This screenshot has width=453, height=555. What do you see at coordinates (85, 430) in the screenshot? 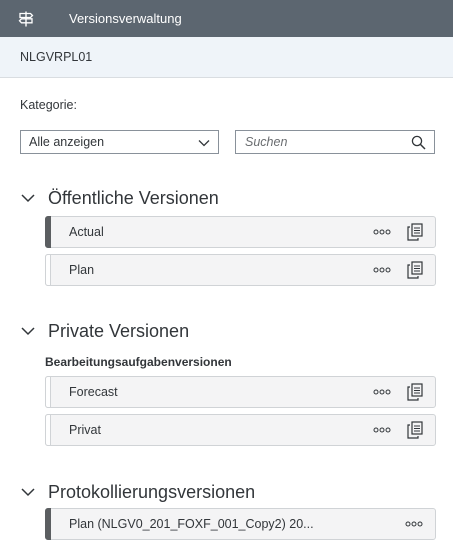
I see `version-name: Privat` at bounding box center [85, 430].